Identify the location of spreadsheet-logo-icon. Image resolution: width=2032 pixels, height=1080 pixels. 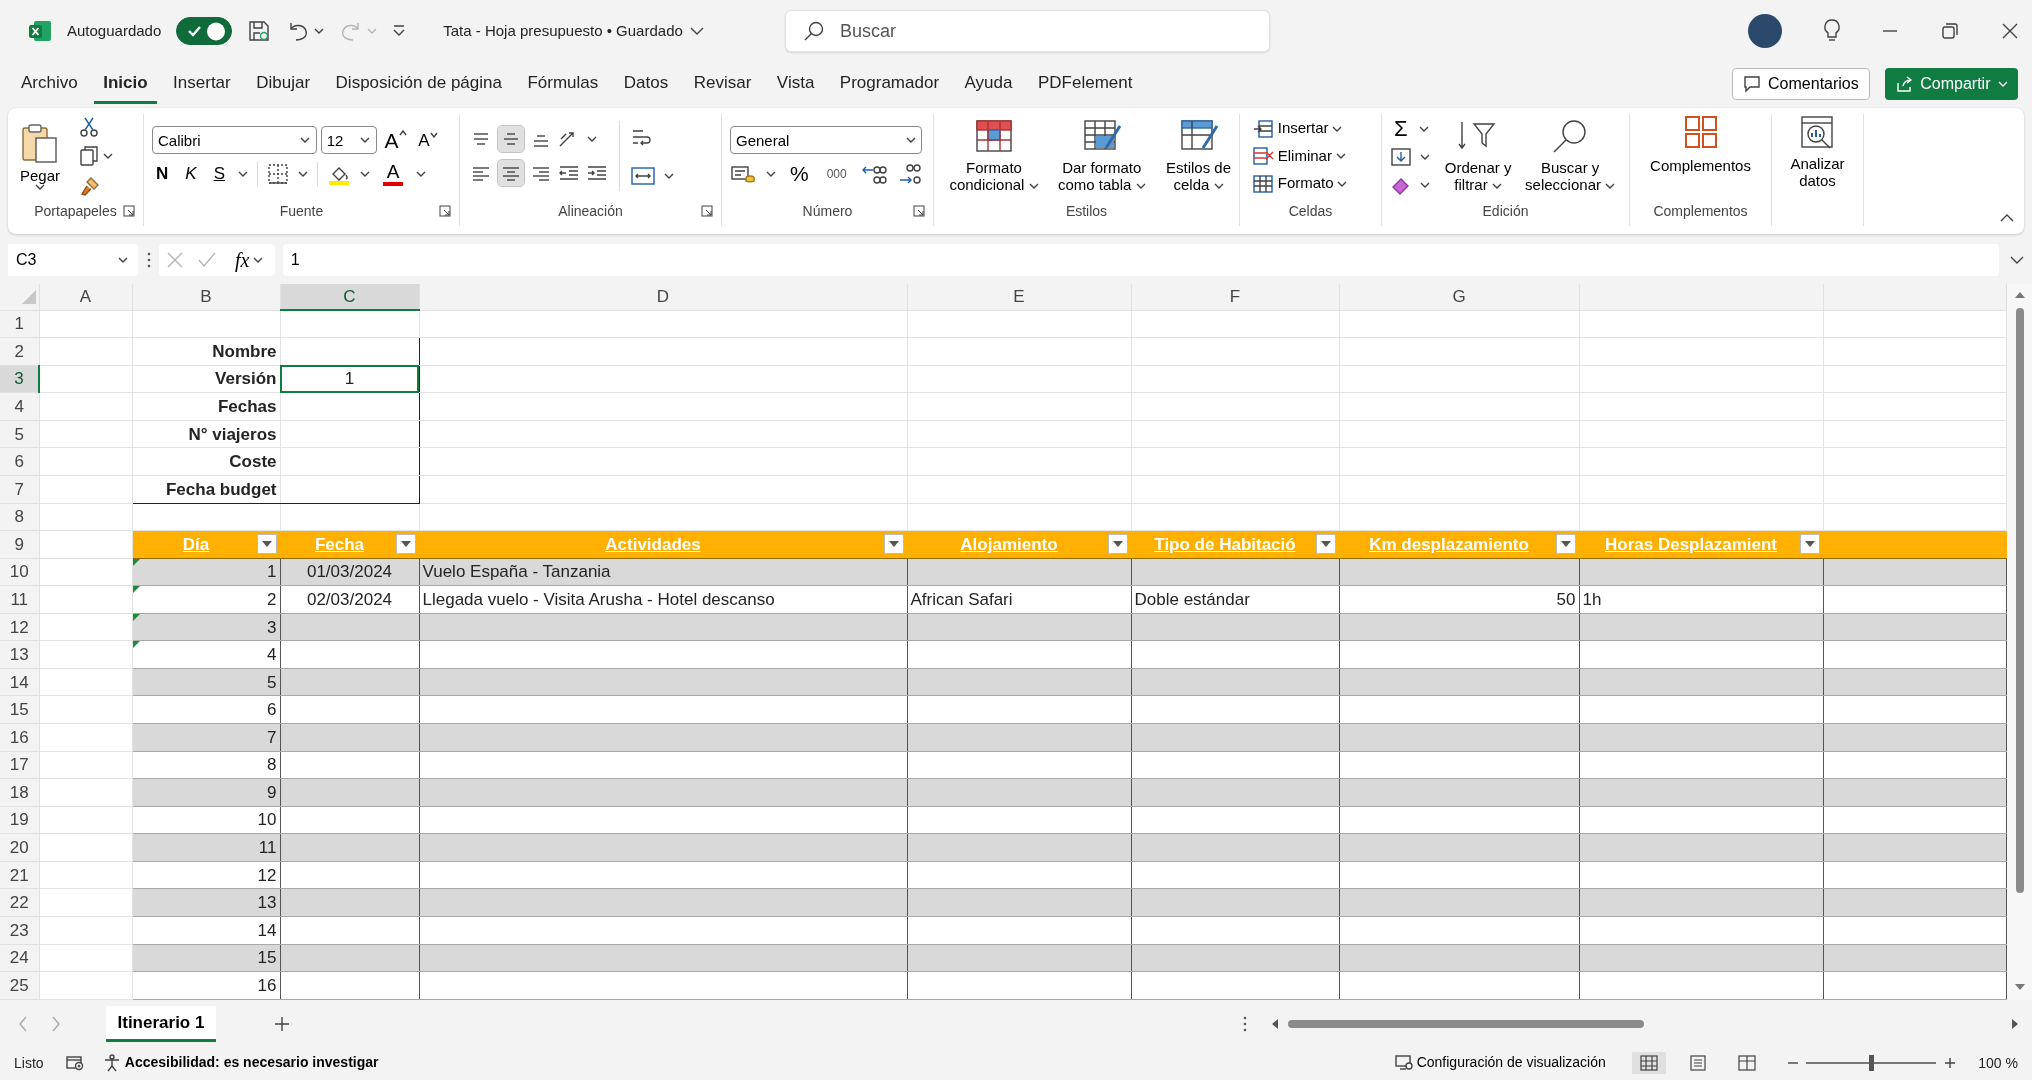
(40, 31).